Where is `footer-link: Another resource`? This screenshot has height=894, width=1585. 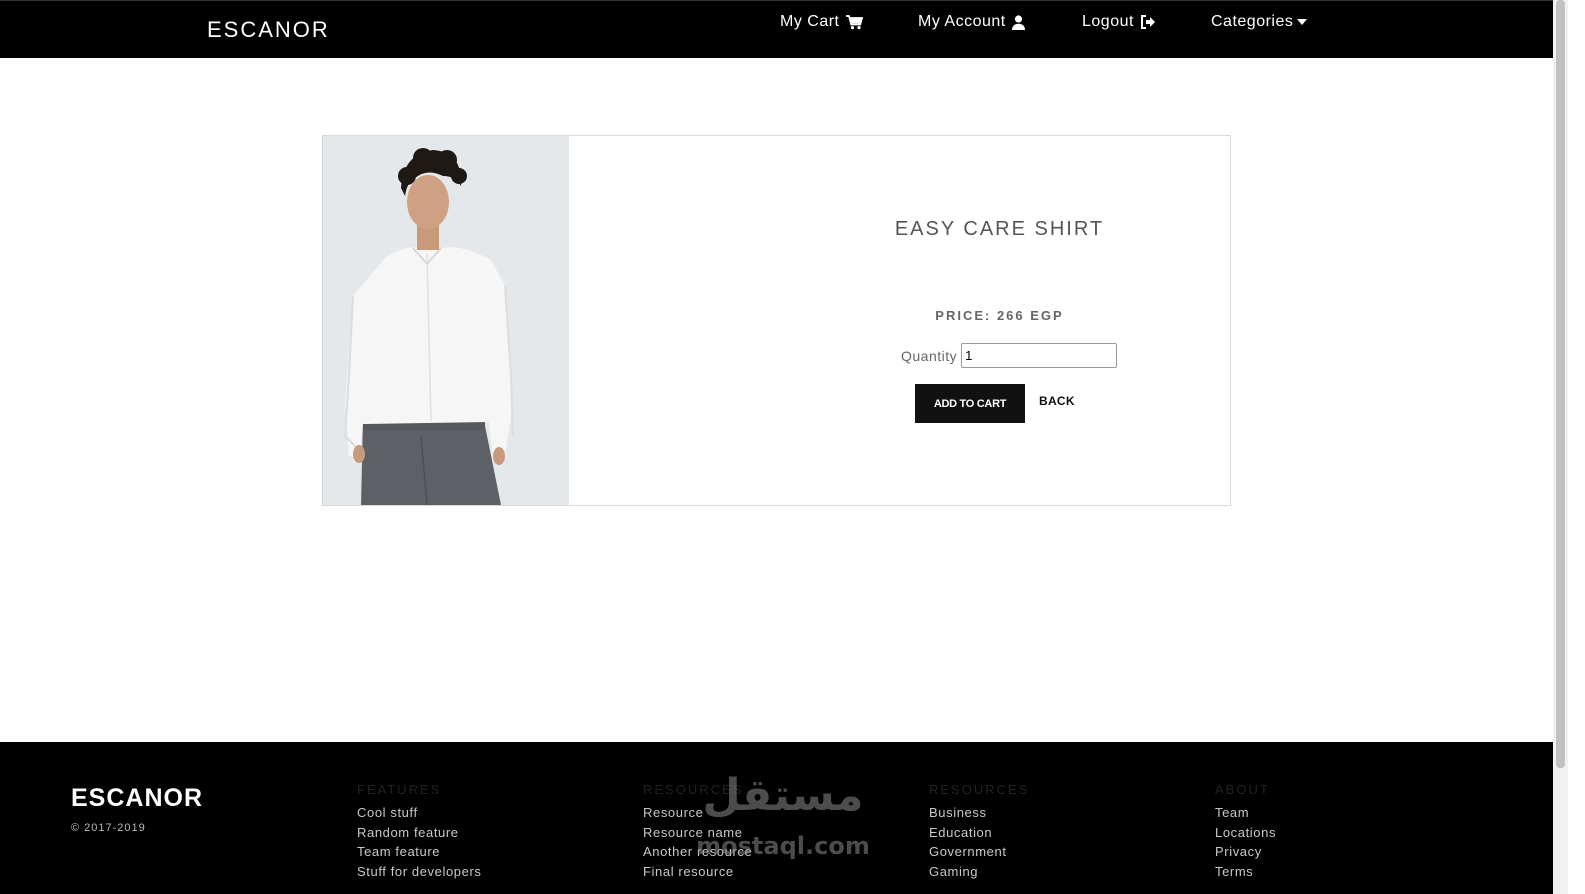
footer-link: Another resource is located at coordinates (697, 852).